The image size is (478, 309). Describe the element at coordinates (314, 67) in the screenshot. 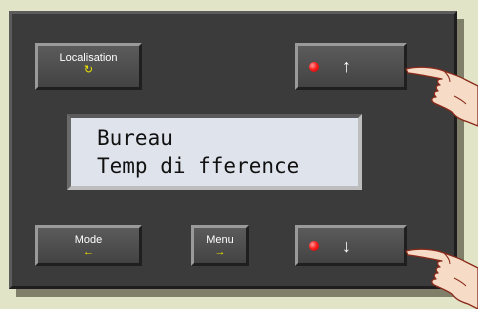

I see `up-led-indicator` at that location.